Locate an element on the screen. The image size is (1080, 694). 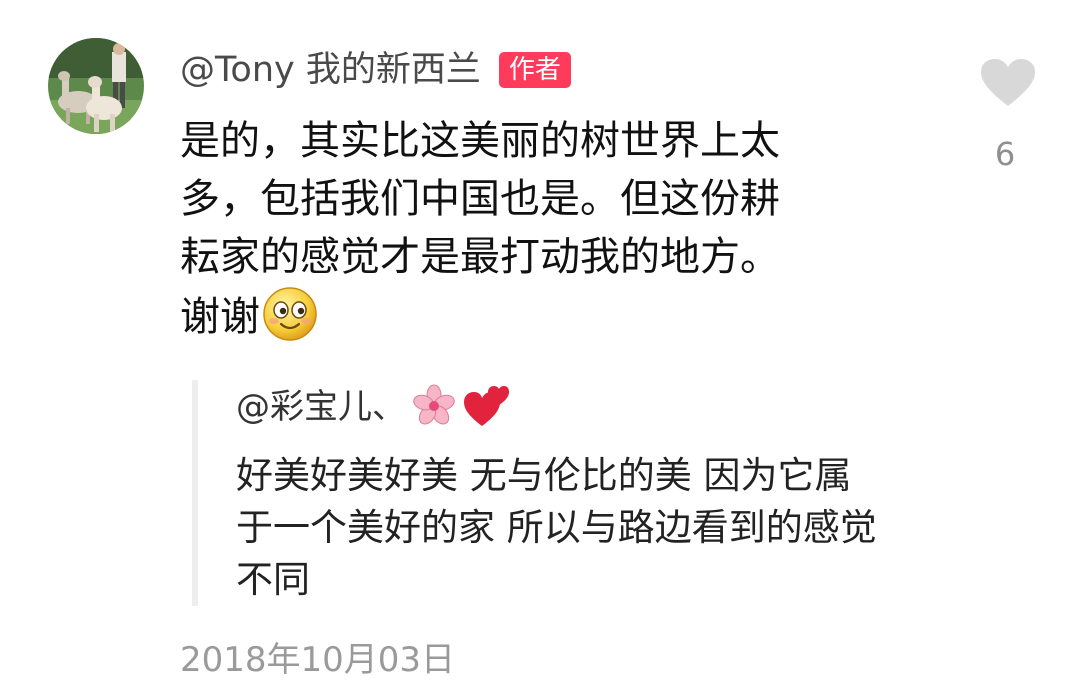
alpaca-photo-avatar-icon is located at coordinates (96, 86).